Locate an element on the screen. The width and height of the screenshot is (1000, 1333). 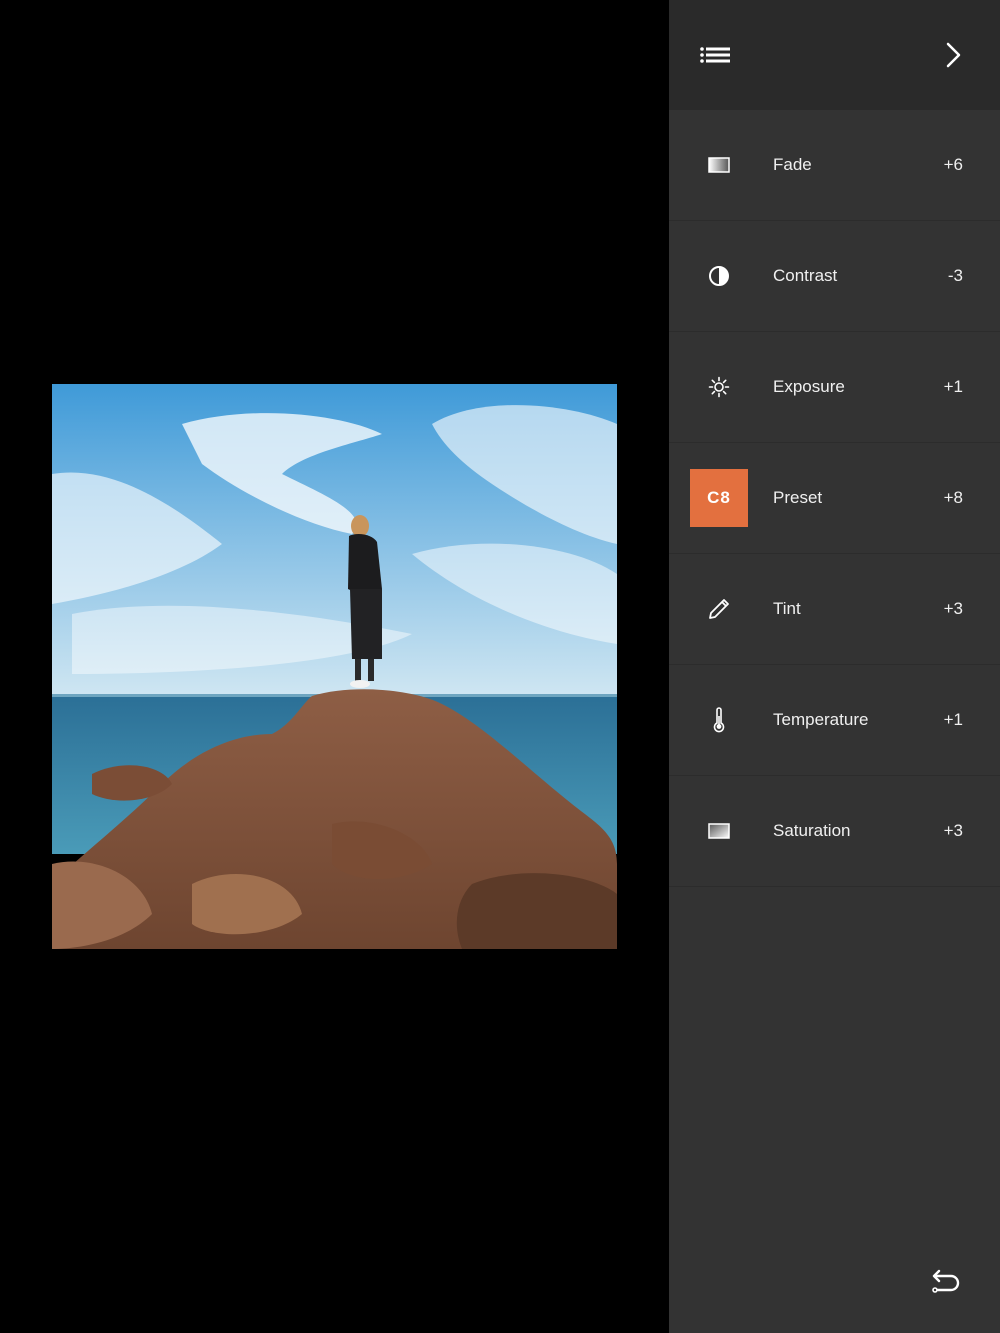
adjustment-label: Tint is located at coordinates (787, 608).